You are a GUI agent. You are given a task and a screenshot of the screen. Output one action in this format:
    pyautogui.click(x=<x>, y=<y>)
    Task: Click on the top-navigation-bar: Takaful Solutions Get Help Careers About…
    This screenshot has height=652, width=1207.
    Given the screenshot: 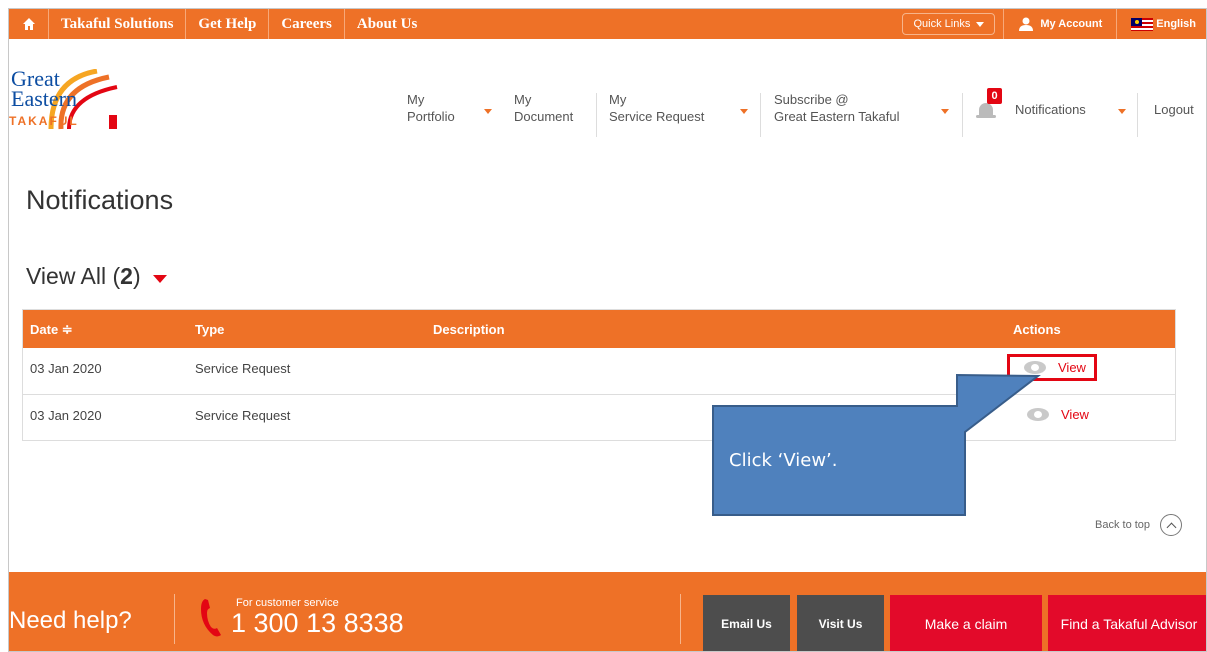 What is the action you would take?
    pyautogui.click(x=607, y=24)
    